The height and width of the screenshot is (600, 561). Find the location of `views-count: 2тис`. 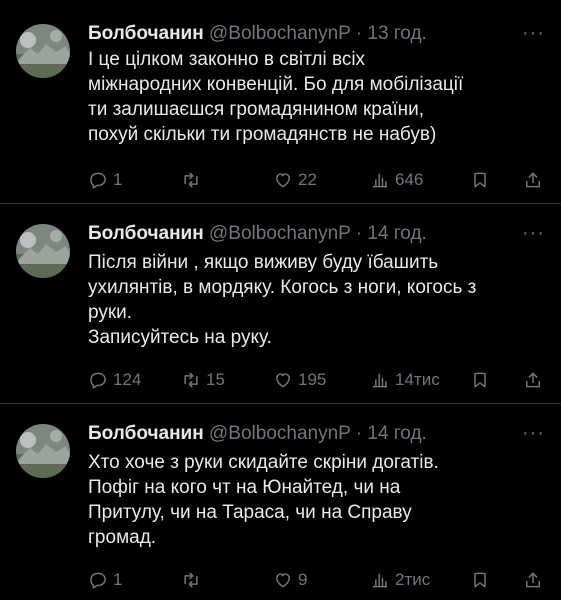

views-count: 2тис is located at coordinates (413, 579).